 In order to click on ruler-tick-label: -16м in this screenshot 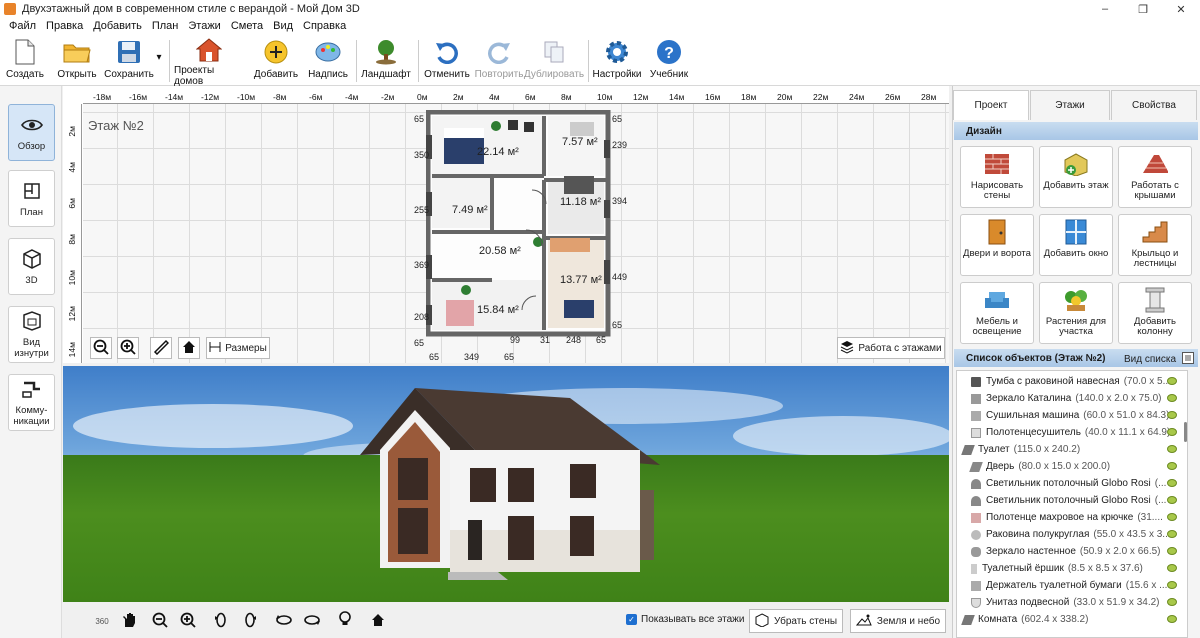, I will do `click(138, 97)`.